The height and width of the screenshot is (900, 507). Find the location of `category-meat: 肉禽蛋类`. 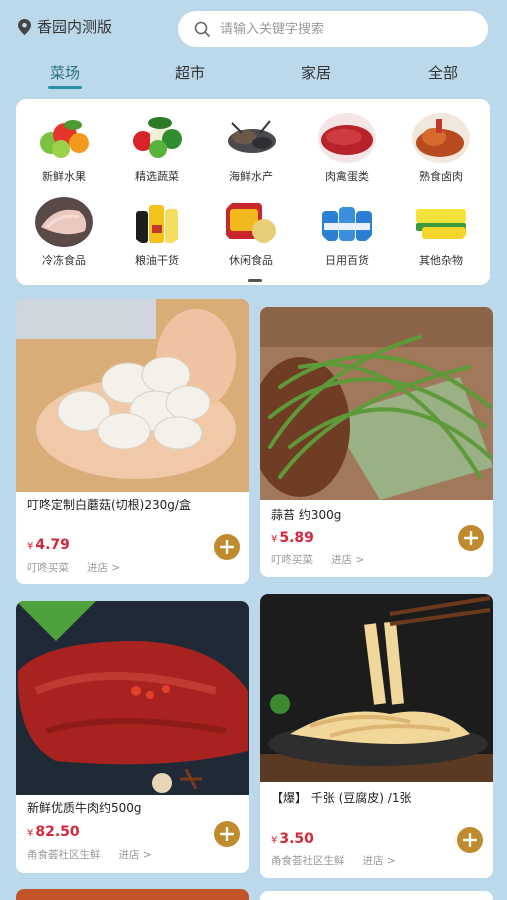

category-meat: 肉禽蛋类 is located at coordinates (347, 148).